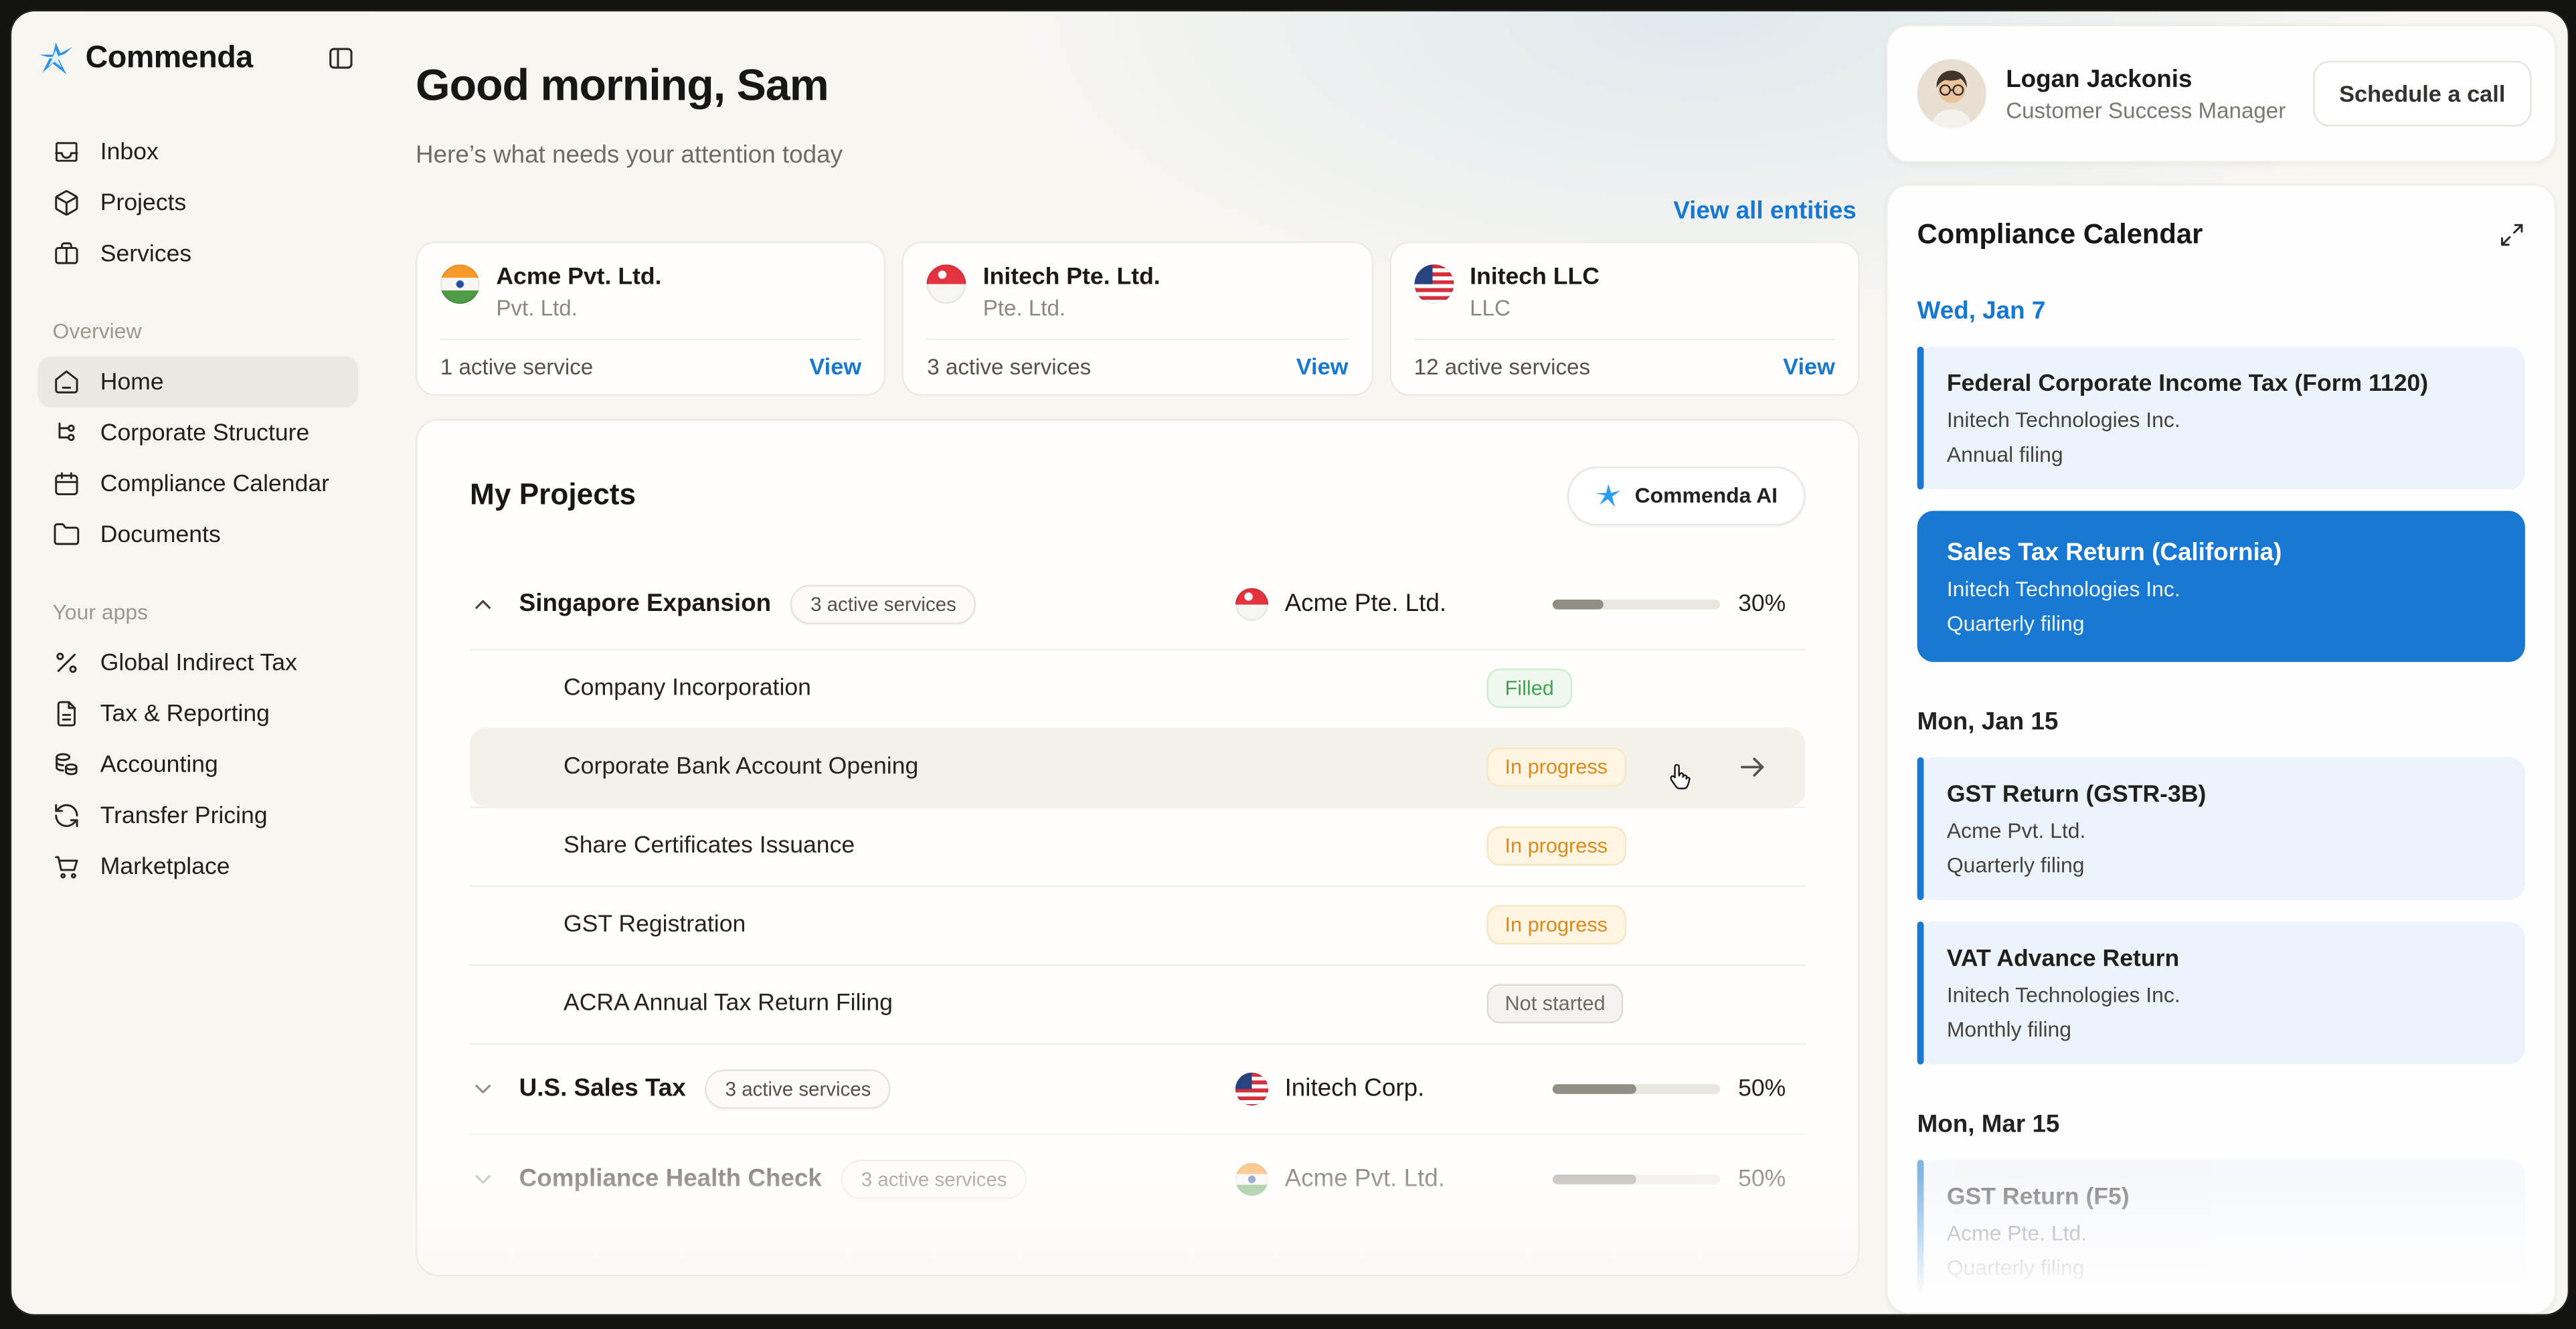  What do you see at coordinates (67, 433) in the screenshot?
I see `org-tree-icon` at bounding box center [67, 433].